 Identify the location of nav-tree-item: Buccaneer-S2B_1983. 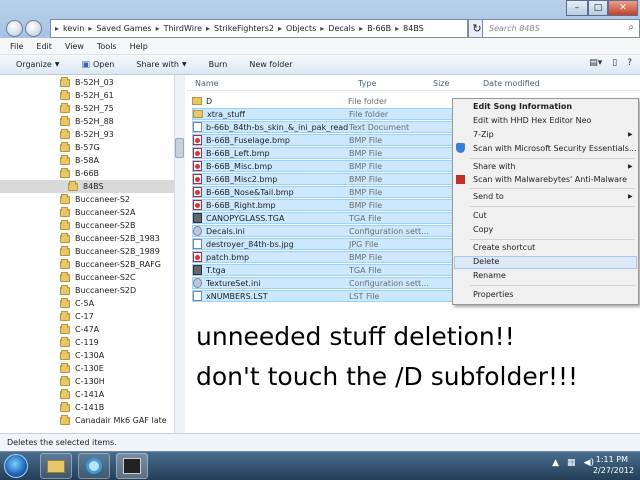
(90, 238).